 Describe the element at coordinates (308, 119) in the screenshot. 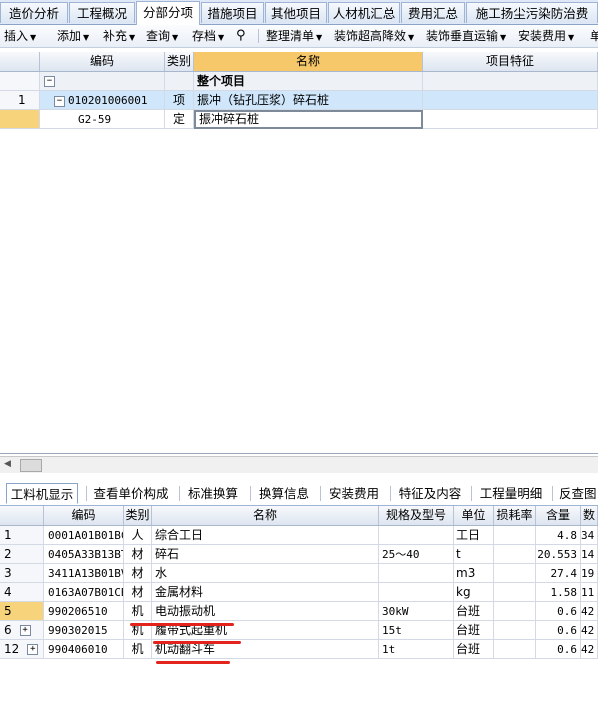

I see `name-input: 振冲碎石桩` at that location.